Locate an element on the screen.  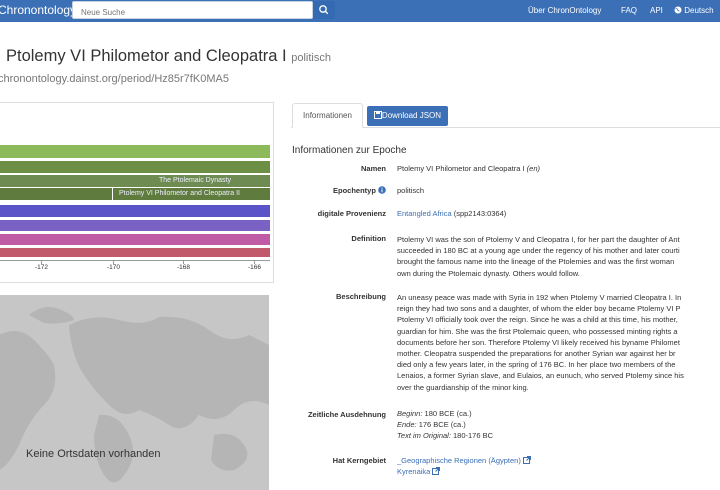
time-original: Text im Original: 180-176 BC is located at coordinates (558, 435).